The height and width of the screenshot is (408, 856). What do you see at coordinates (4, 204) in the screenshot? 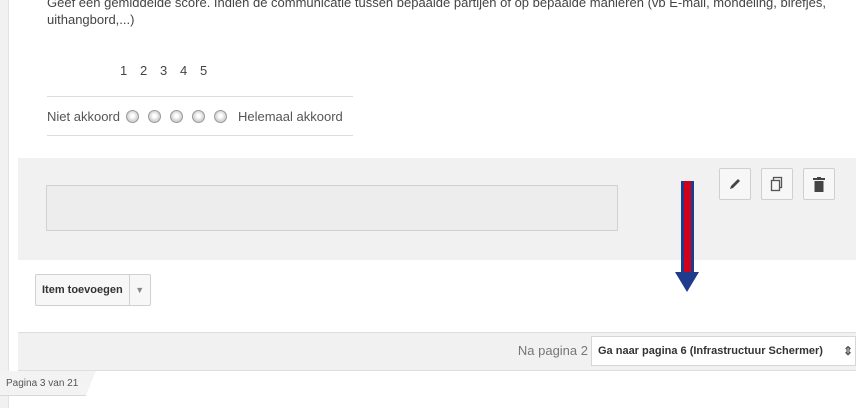
I see `left-gutter` at bounding box center [4, 204].